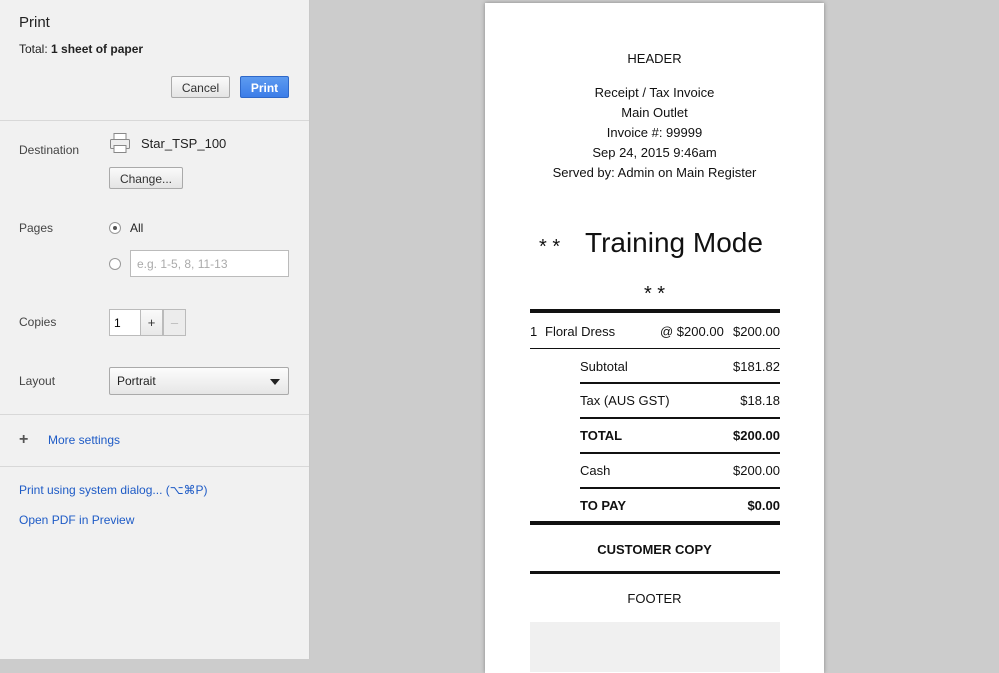 The height and width of the screenshot is (673, 999). Describe the element at coordinates (120, 143) in the screenshot. I see `printer-icon` at that location.